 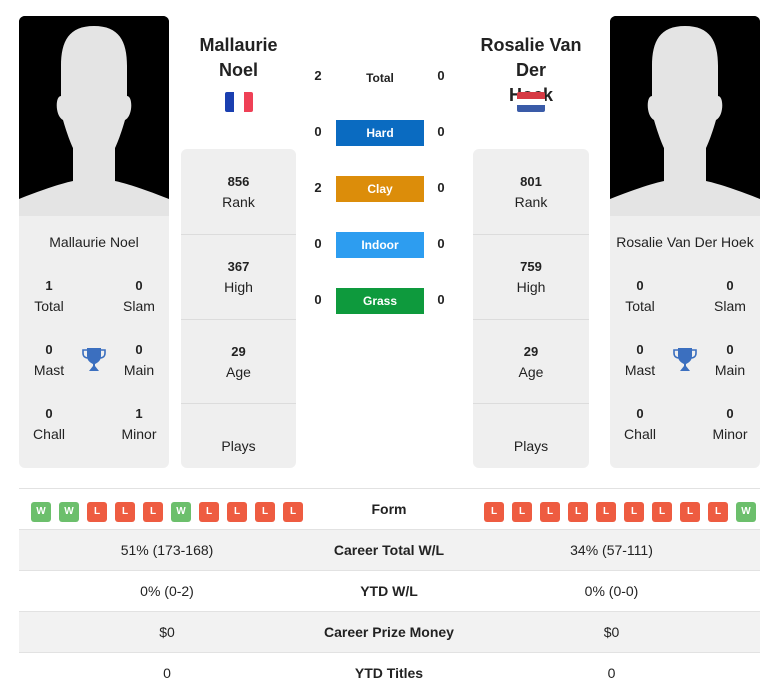 What do you see at coordinates (611, 550) in the screenshot?
I see `player2-value: 34% (57-111)` at bounding box center [611, 550].